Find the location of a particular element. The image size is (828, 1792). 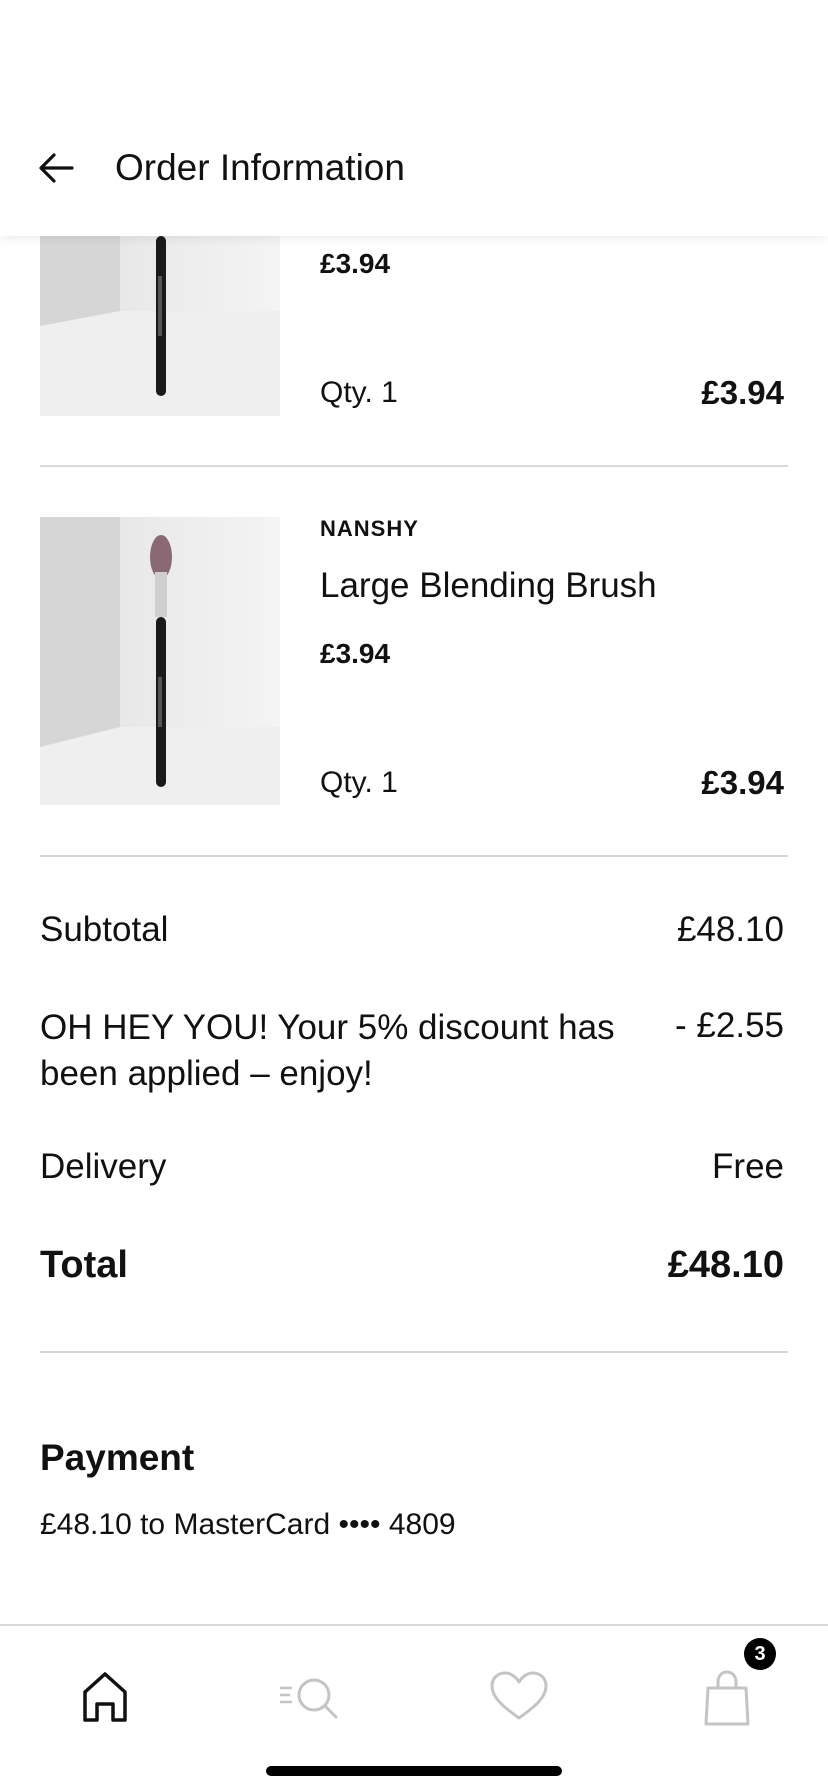

product-brand: NANSHY is located at coordinates (369, 528).